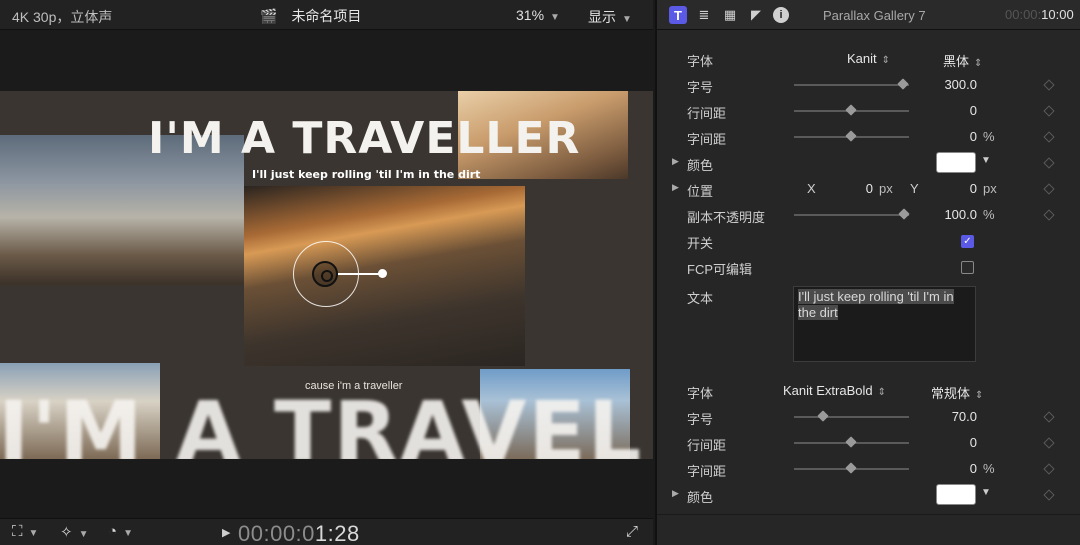 The image size is (1080, 545). I want to click on speed-gauge-icon: ◔ ▼, so click(120, 531).